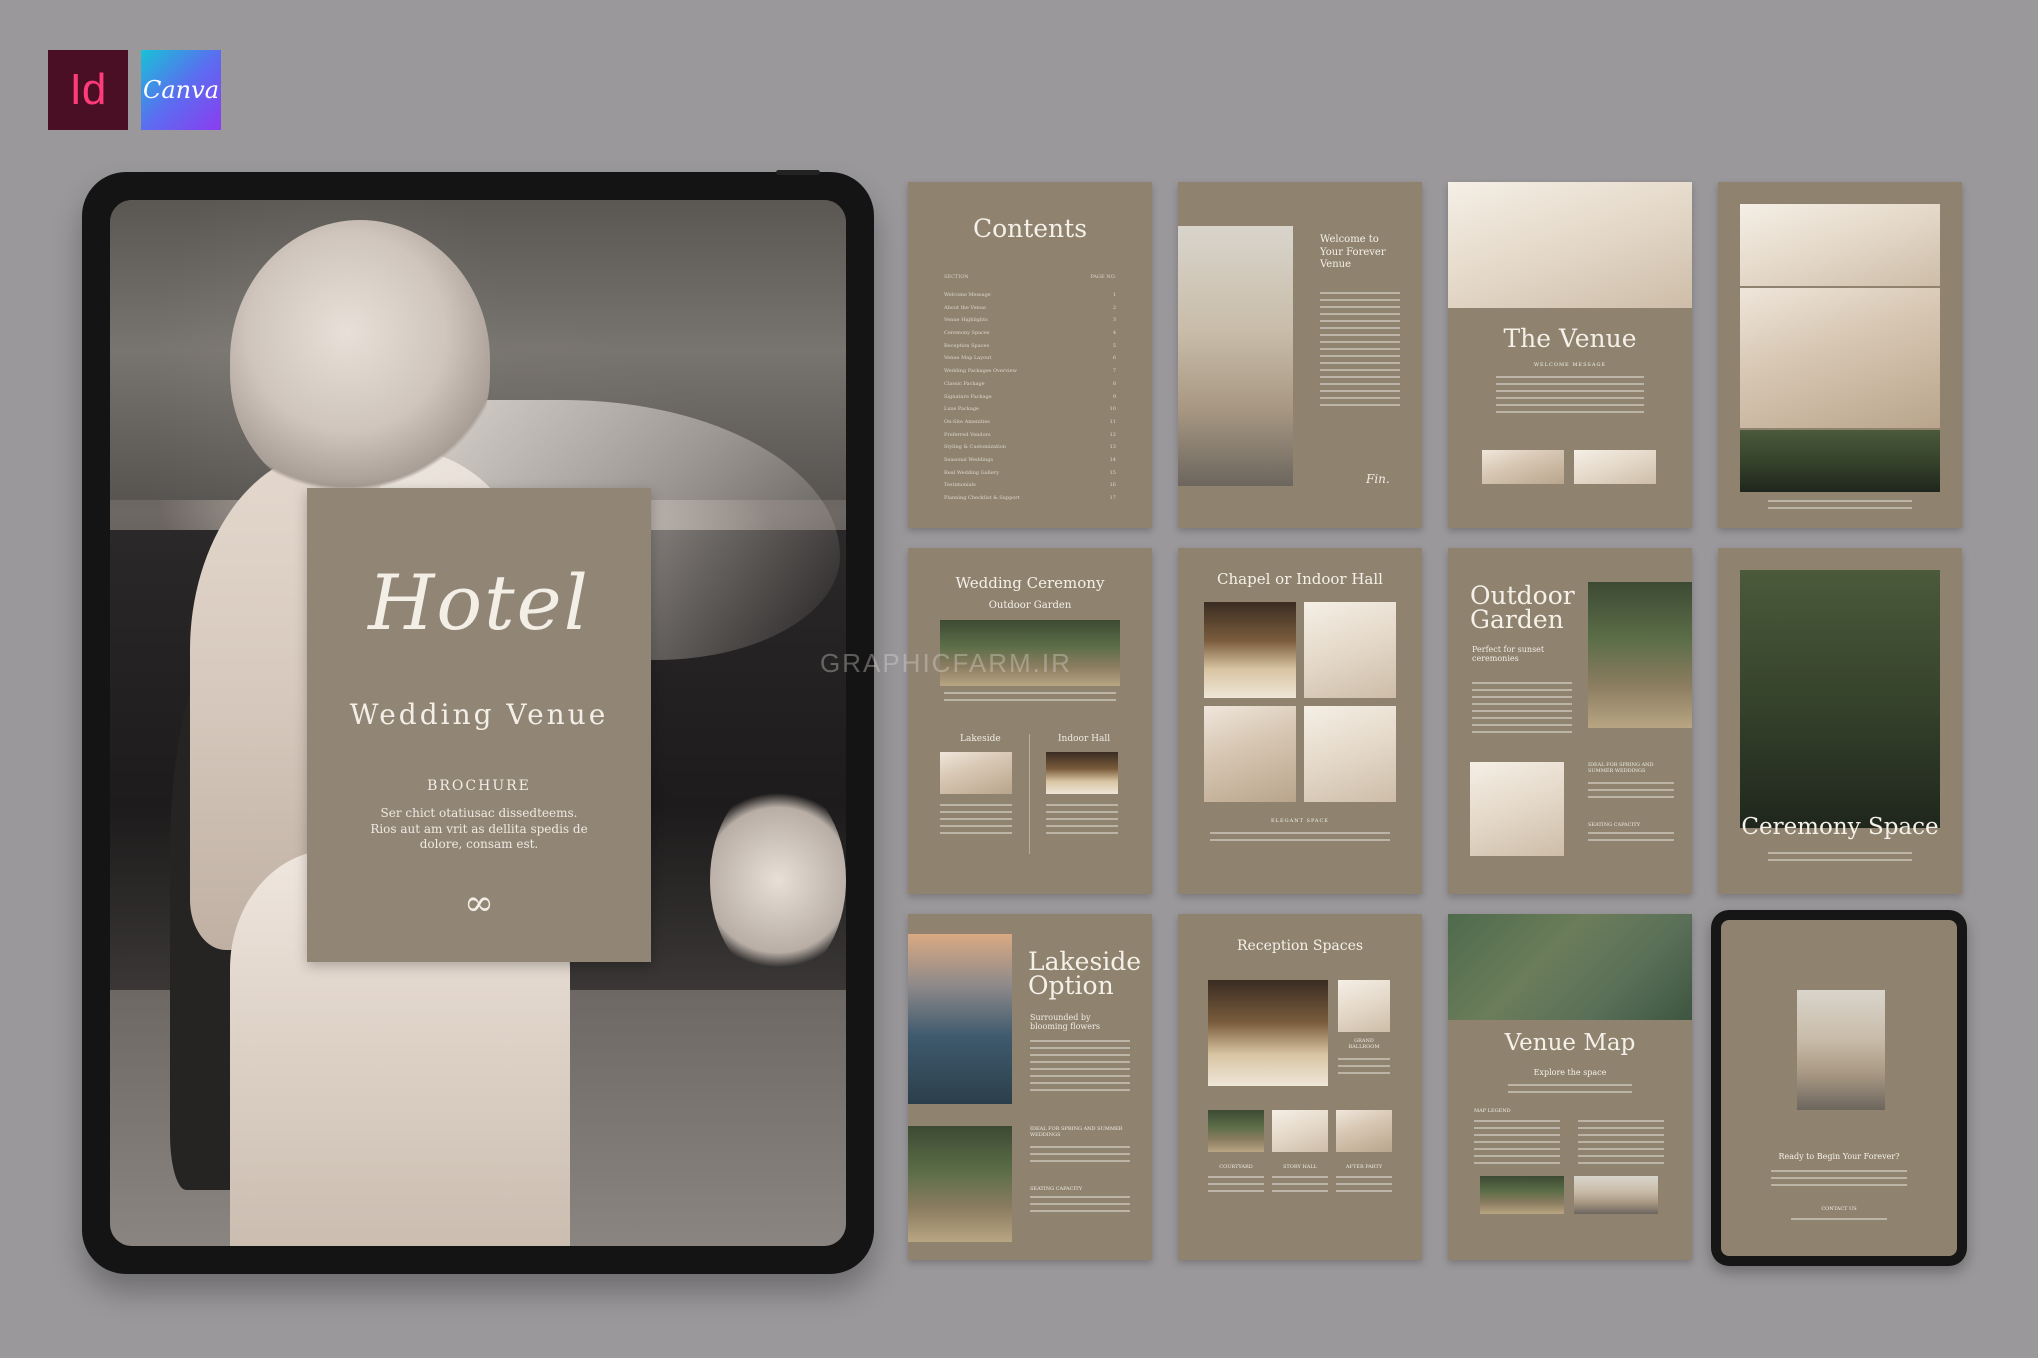  What do you see at coordinates (1030, 228) in the screenshot?
I see `contents-title: Contents` at bounding box center [1030, 228].